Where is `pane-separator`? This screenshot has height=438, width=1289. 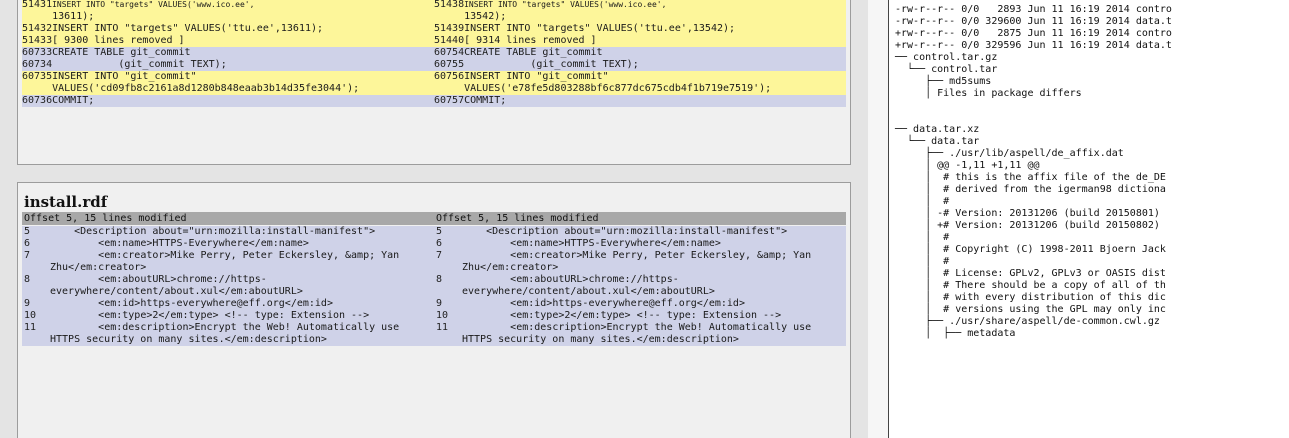 pane-separator is located at coordinates (878, 219).